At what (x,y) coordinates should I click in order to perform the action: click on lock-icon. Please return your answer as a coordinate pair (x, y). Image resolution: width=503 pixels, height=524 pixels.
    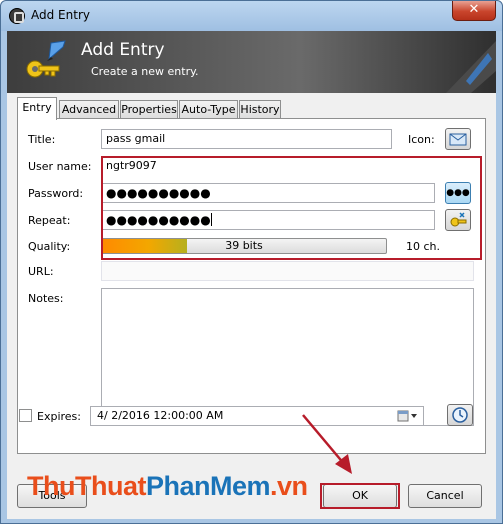
    Looking at the image, I should click on (17, 16).